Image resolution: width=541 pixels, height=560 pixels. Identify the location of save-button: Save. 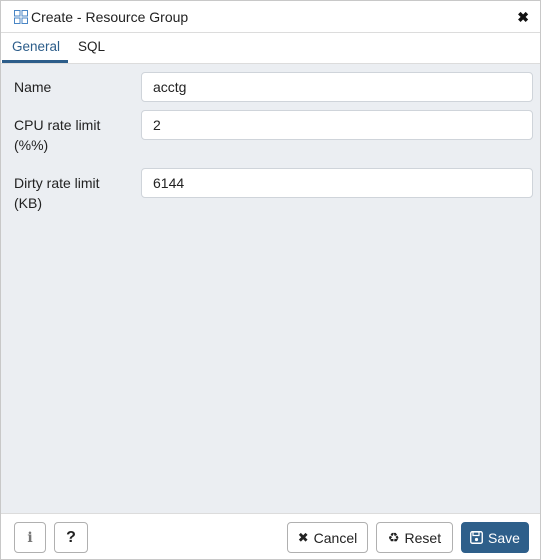
(495, 537).